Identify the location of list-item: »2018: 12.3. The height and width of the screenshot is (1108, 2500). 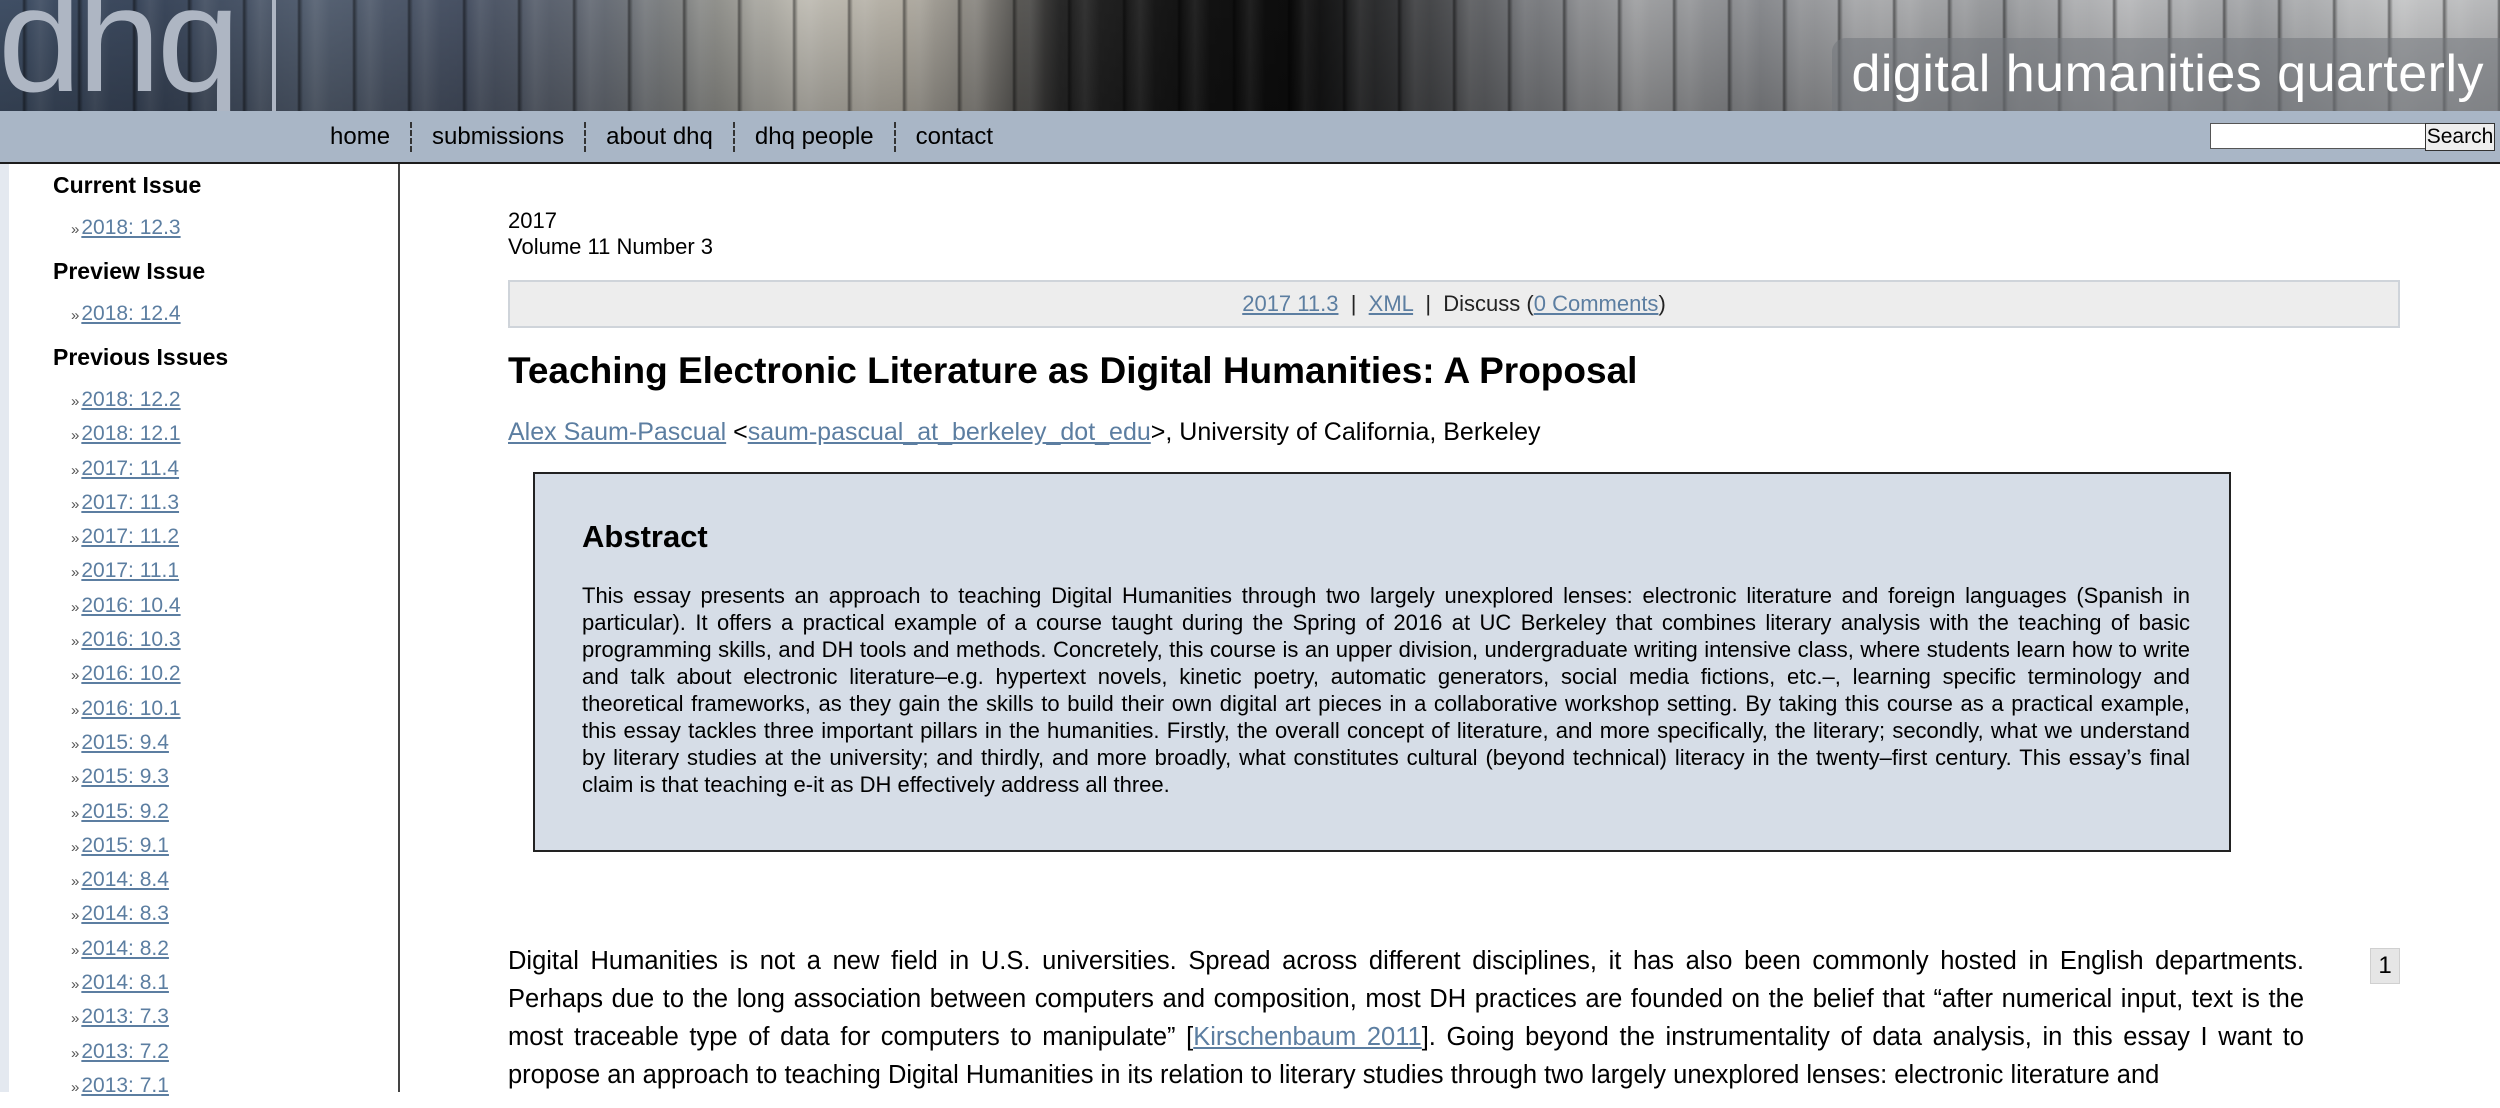
(126, 233).